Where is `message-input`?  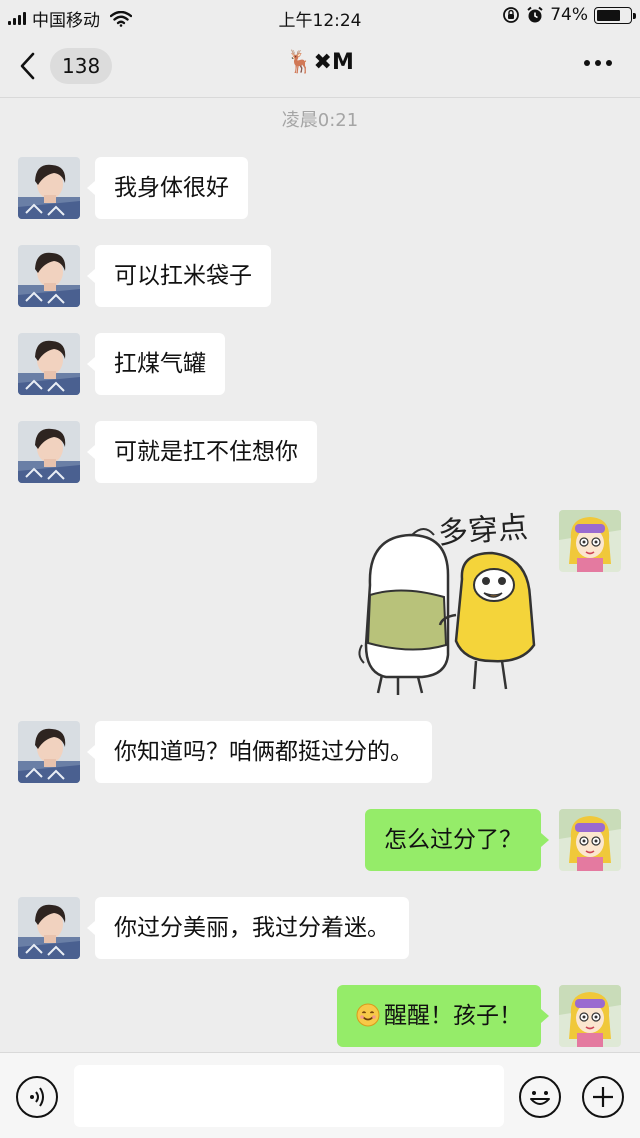 message-input is located at coordinates (289, 1096).